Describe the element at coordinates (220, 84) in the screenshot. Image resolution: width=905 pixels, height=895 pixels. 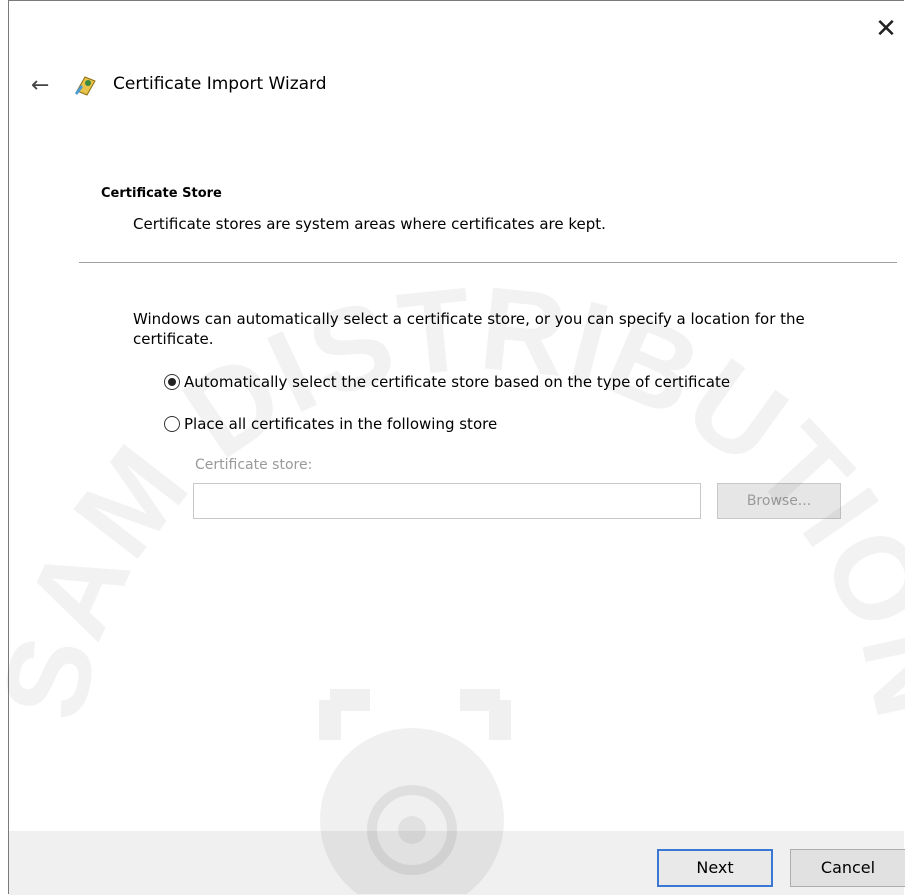
I see `wizard-title: Certificate Import Wizard` at that location.